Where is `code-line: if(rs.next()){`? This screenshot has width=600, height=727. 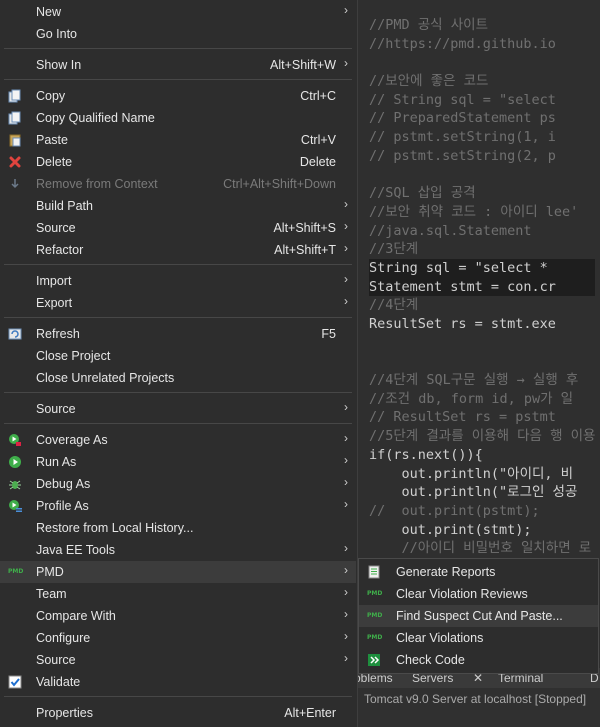 code-line: if(rs.next()){ is located at coordinates (482, 455).